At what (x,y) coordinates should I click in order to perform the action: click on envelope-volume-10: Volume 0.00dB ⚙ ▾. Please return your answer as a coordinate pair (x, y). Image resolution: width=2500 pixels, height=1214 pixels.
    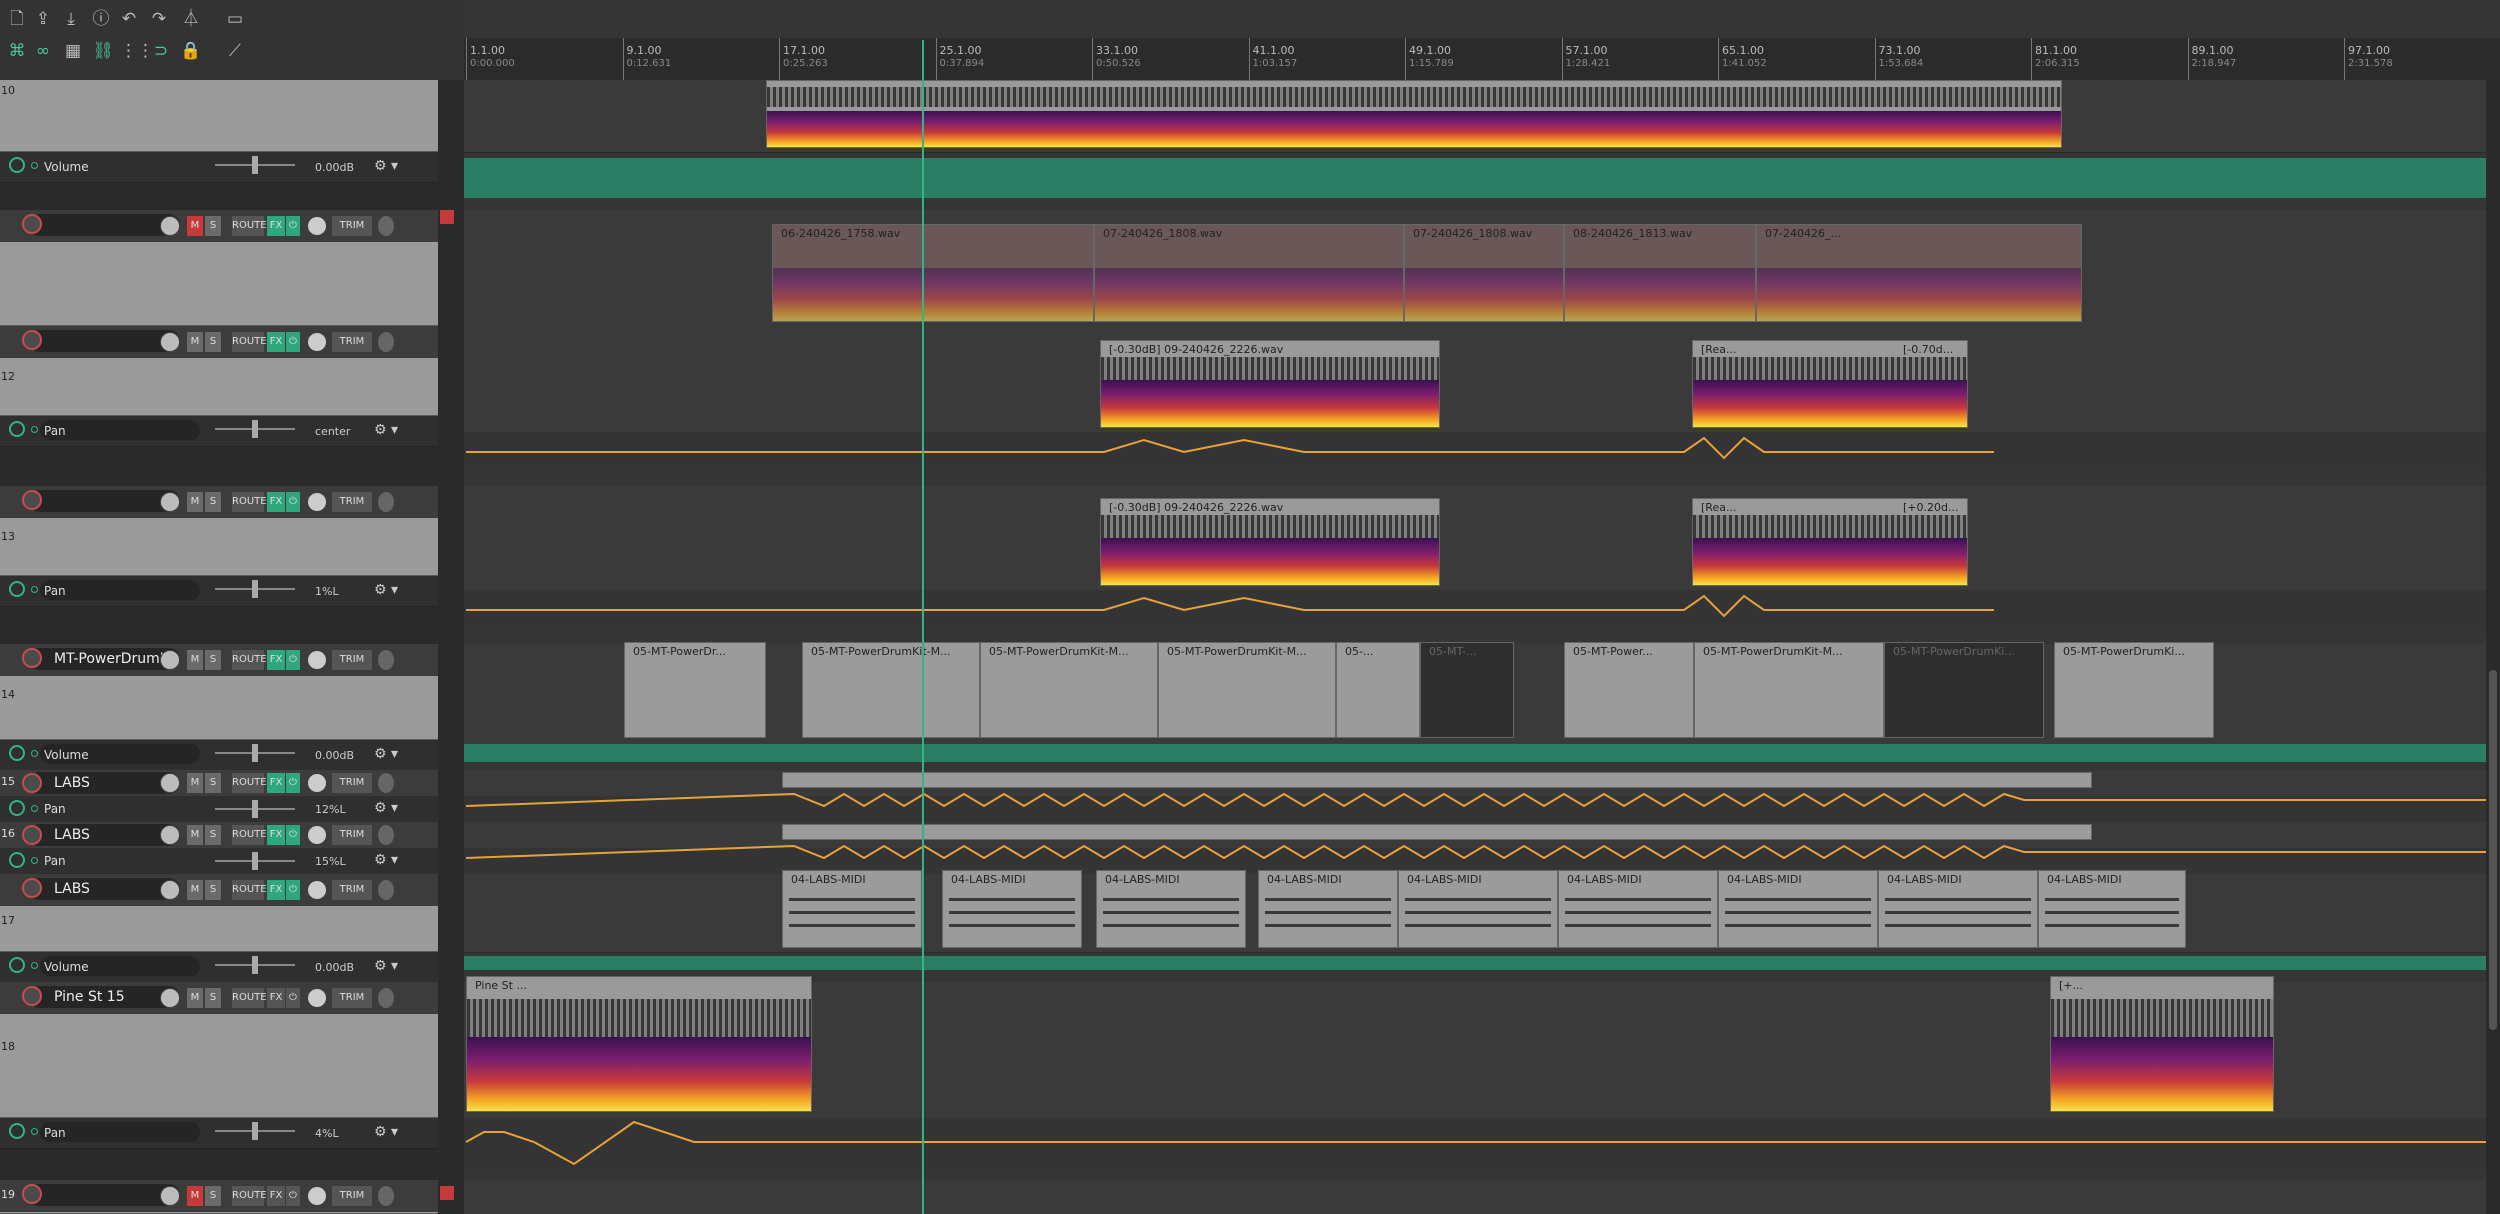
    Looking at the image, I should click on (219, 167).